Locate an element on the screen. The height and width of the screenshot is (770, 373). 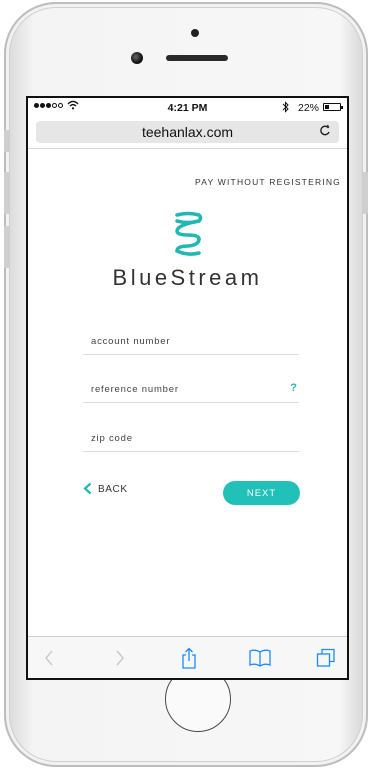
status-bar: 4:21 PM 22% is located at coordinates (187, 108).